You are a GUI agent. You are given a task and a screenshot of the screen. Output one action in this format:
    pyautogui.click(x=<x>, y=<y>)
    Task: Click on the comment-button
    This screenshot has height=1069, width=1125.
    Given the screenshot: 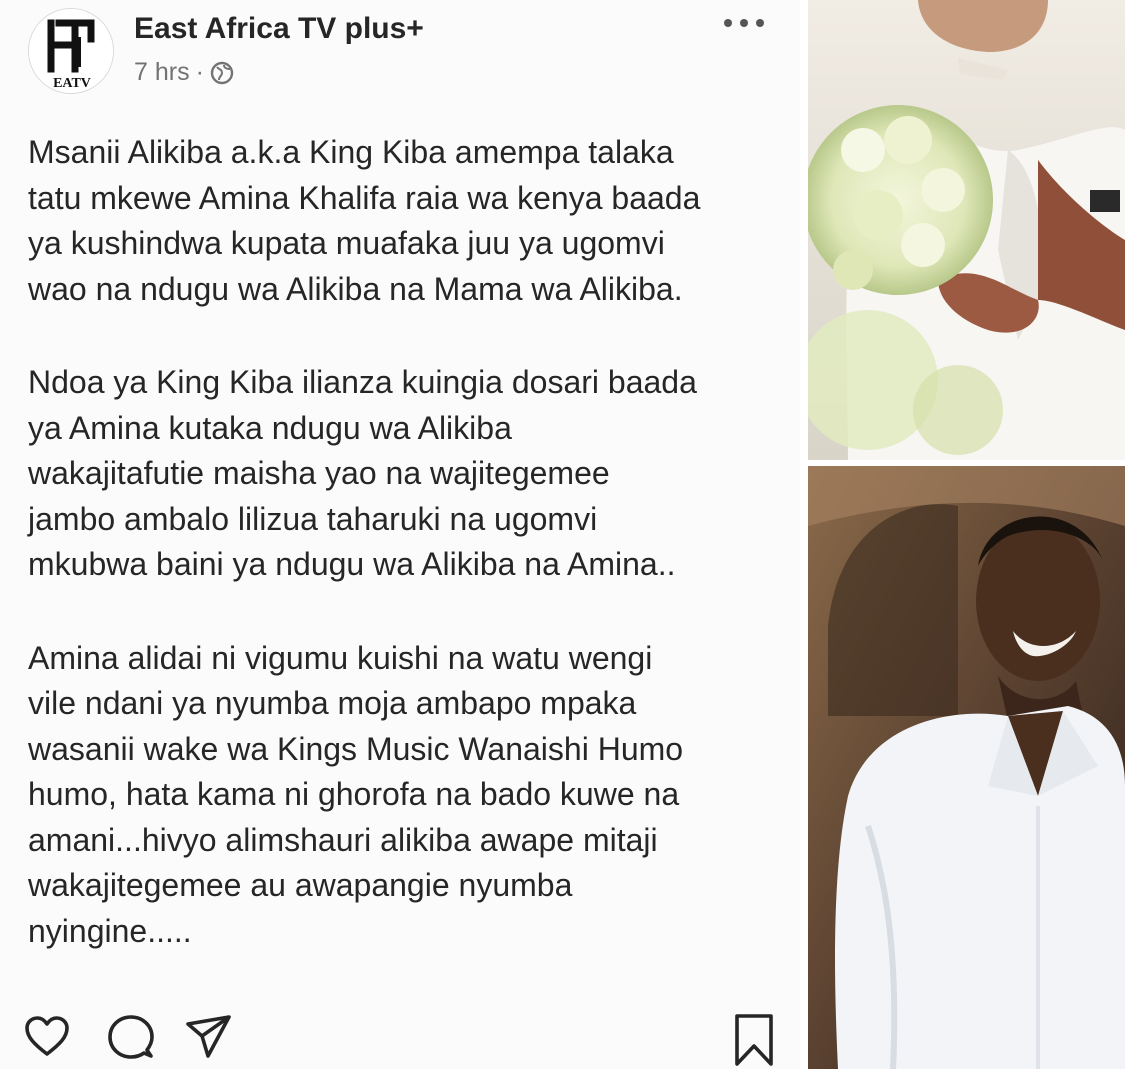 What is the action you would take?
    pyautogui.click(x=132, y=1038)
    